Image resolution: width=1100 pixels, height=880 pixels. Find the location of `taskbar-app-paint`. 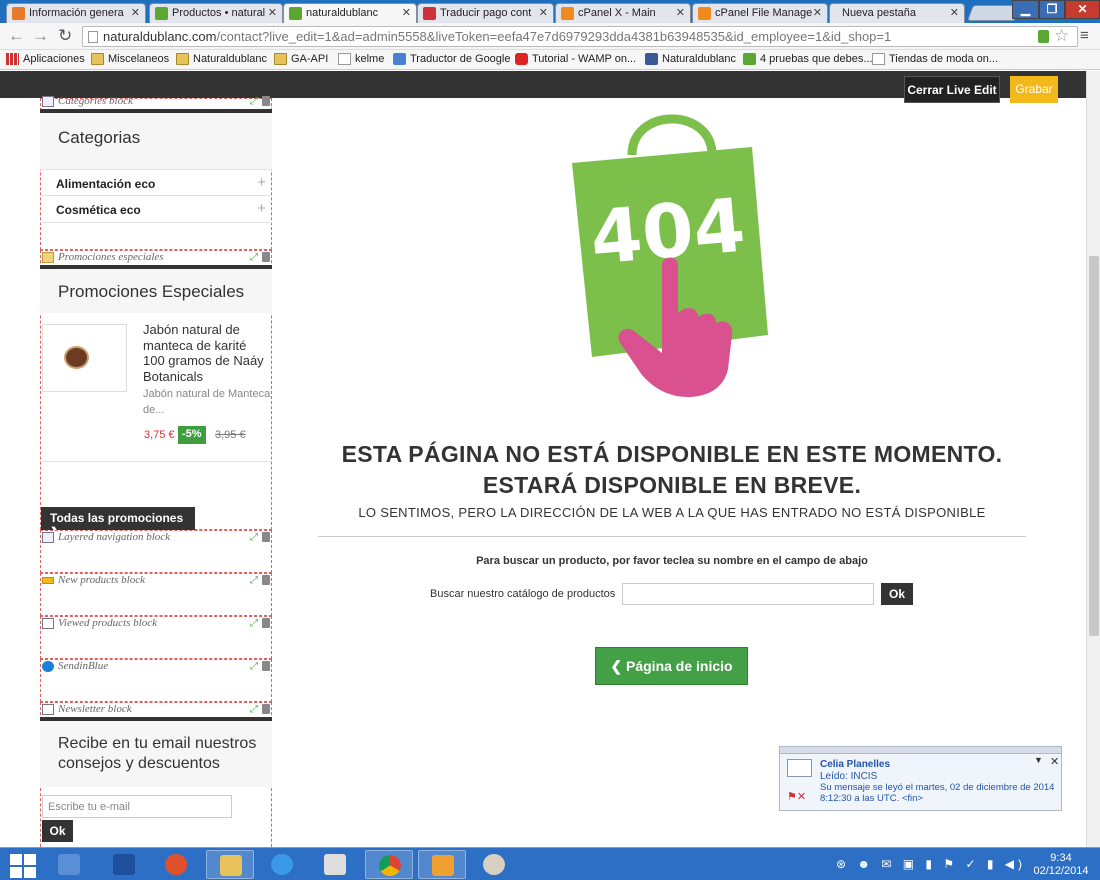

taskbar-app-paint is located at coordinates (494, 864).